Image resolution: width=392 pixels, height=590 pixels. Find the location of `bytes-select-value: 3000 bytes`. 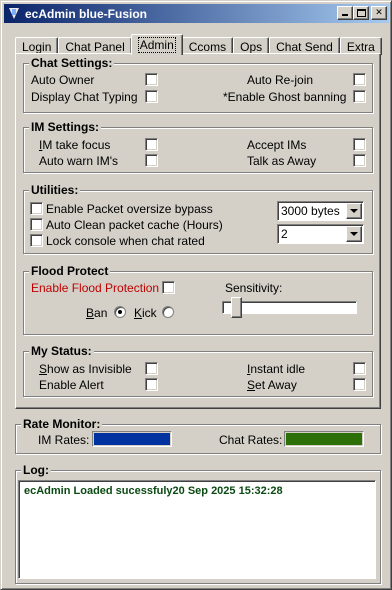

bytes-select-value: 3000 bytes is located at coordinates (310, 211).